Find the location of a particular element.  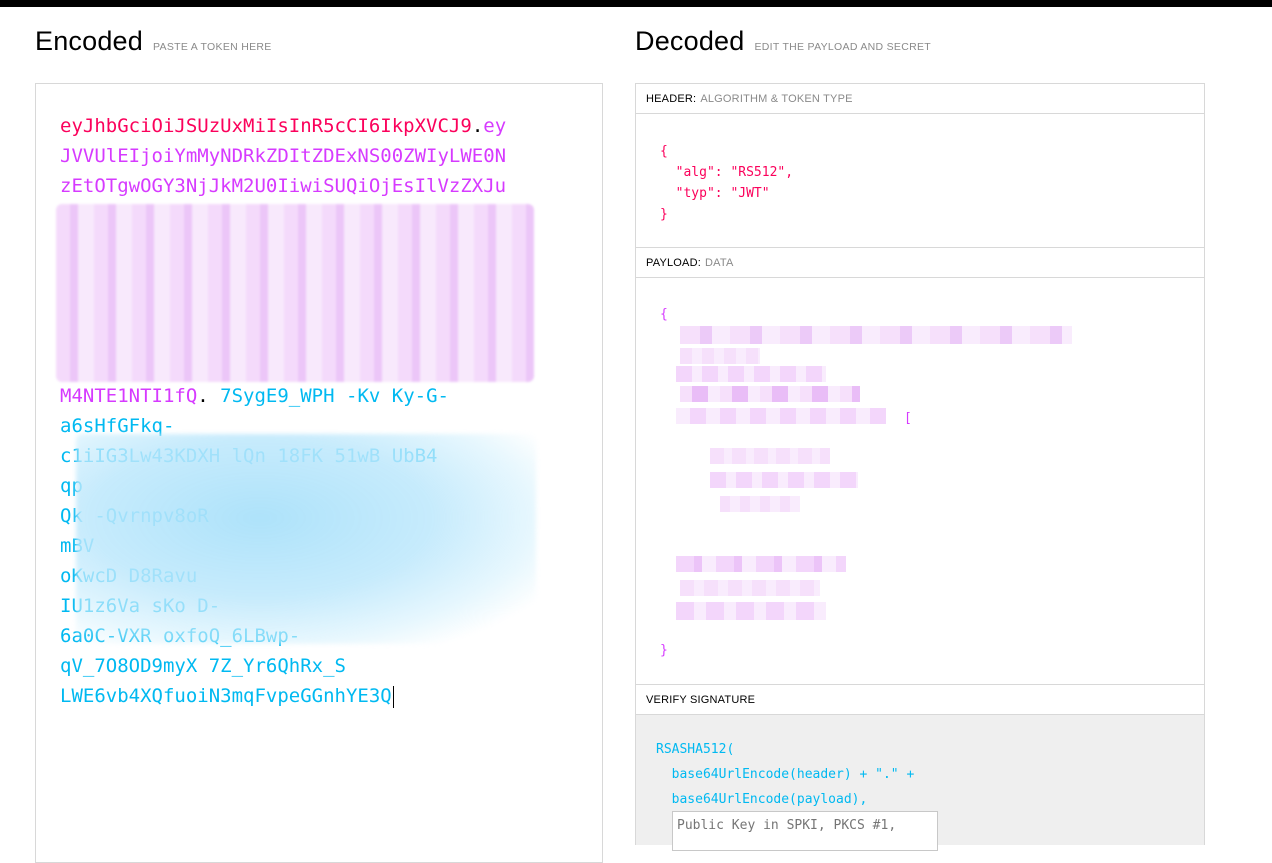

header-json-line: } is located at coordinates (664, 214).